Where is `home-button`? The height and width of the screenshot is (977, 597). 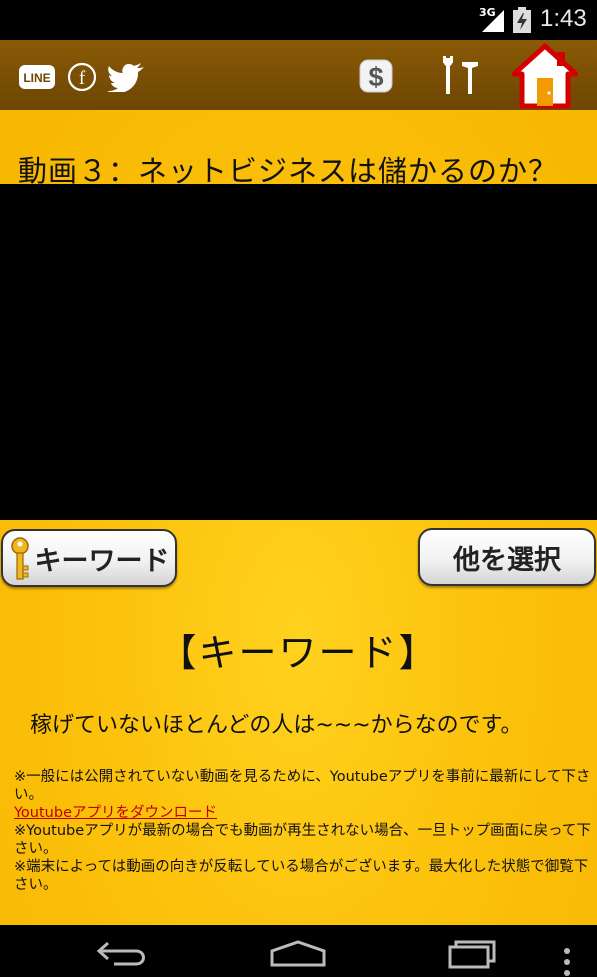
home-button is located at coordinates (545, 76).